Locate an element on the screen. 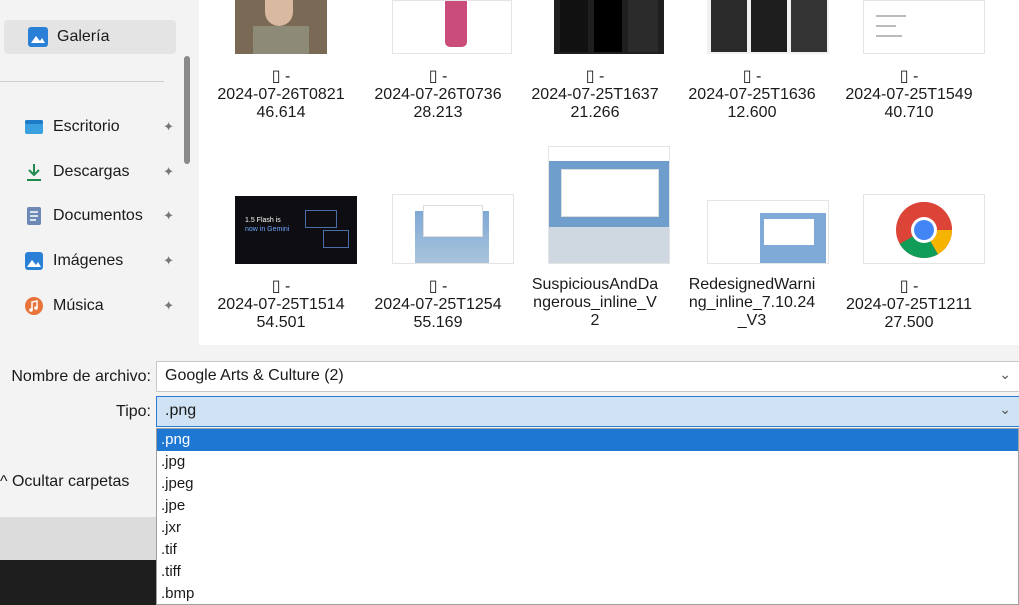 Image resolution: width=1019 pixels, height=605 pixels. file-name: ▯ - 2024-07-25T1514 54.501 is located at coordinates (281, 304).